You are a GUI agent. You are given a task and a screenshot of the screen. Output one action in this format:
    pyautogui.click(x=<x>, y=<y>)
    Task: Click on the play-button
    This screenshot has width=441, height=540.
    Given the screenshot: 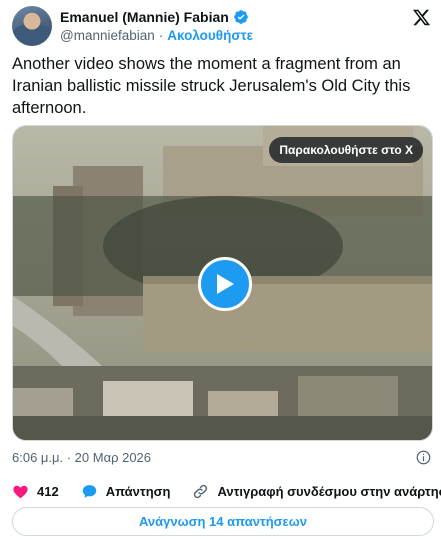 What is the action you would take?
    pyautogui.click(x=225, y=284)
    